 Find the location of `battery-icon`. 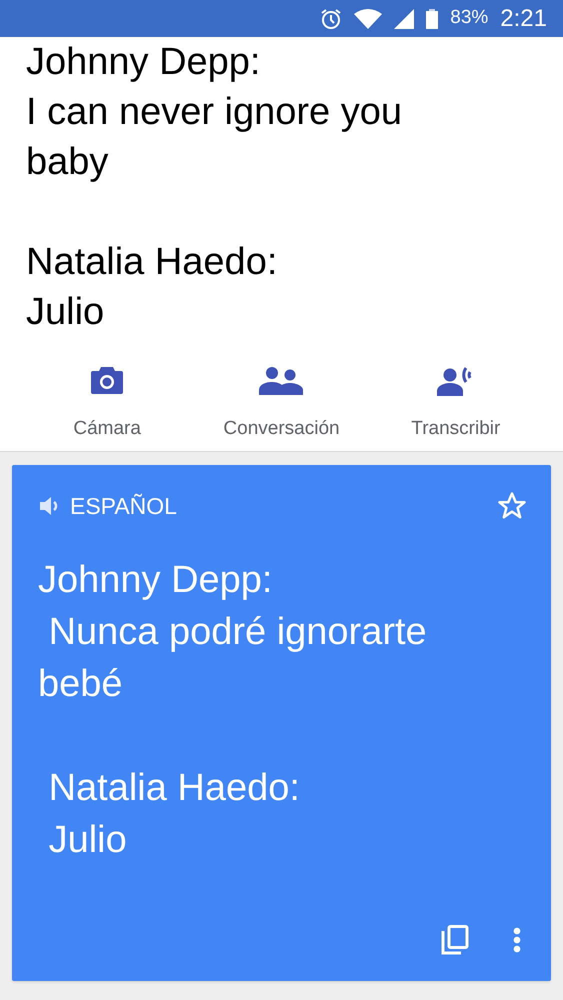

battery-icon is located at coordinates (432, 18).